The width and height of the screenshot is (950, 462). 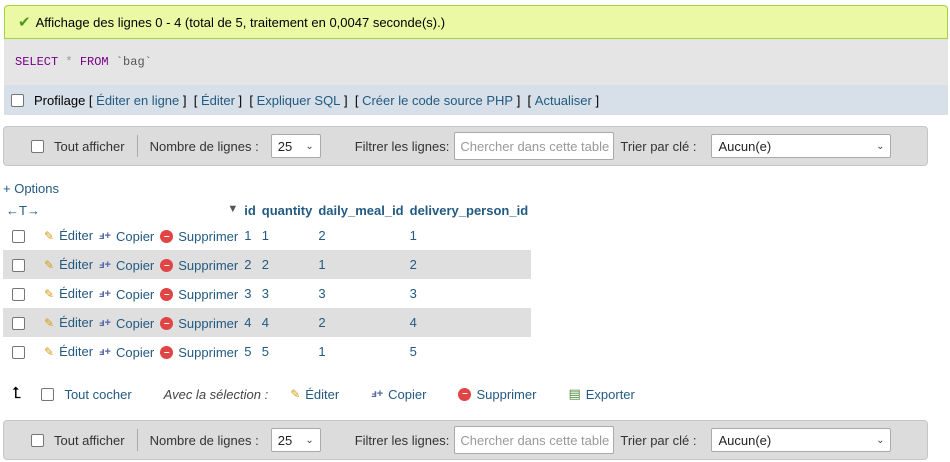 I want to click on bulk-delete-button: – Supprimer, so click(x=497, y=394).